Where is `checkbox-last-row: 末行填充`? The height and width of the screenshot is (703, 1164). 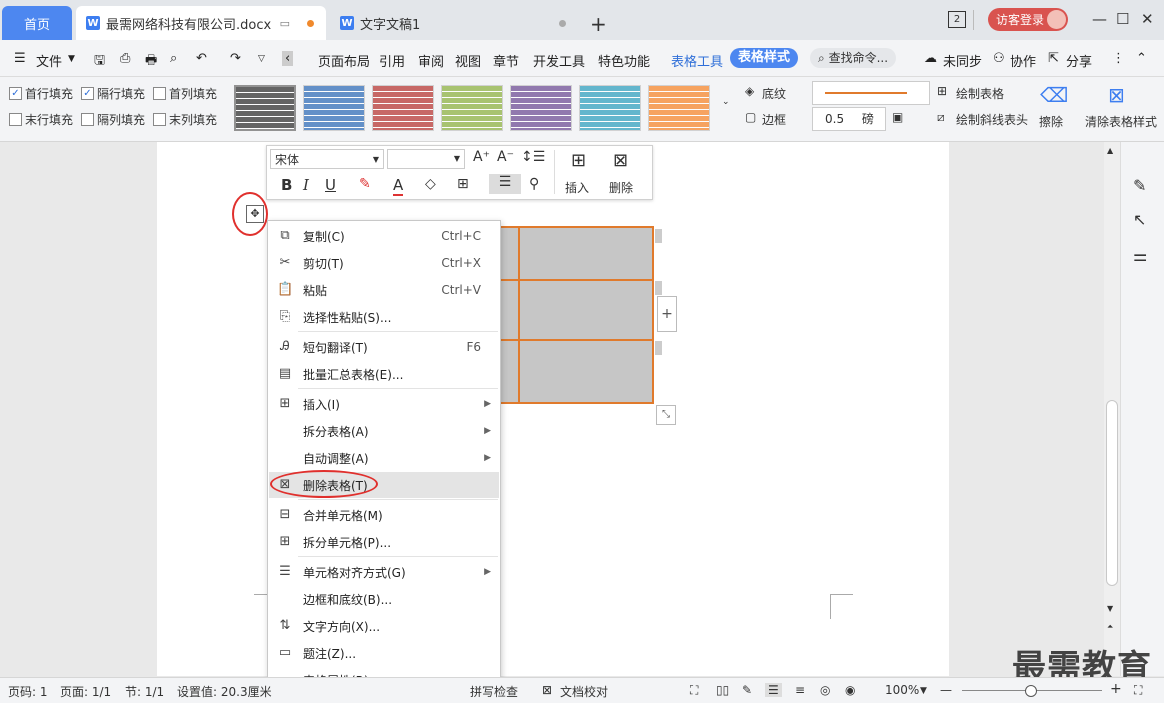 checkbox-last-row: 末行填充 is located at coordinates (41, 119).